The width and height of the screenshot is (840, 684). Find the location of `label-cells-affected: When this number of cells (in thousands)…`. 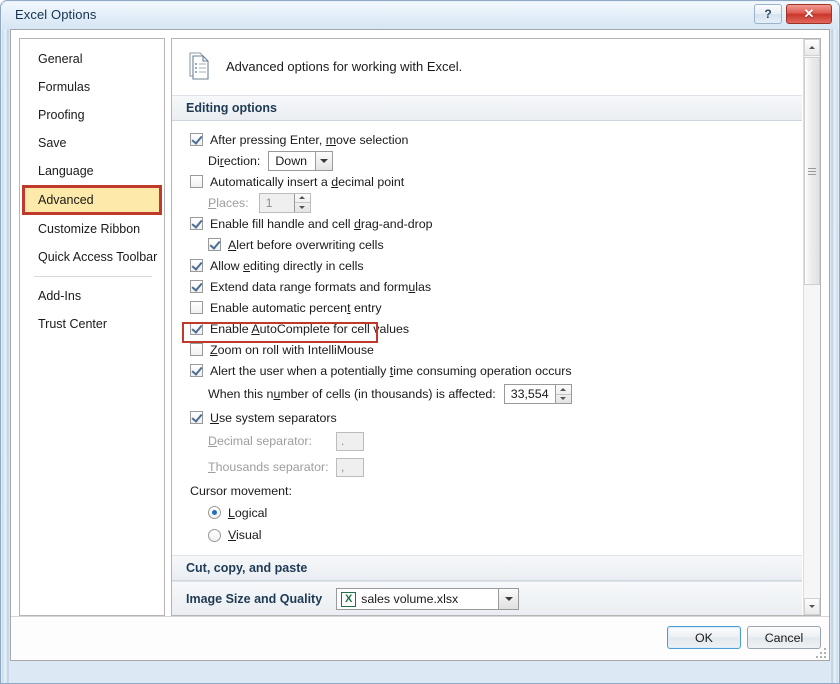

label-cells-affected: When this number of cells (in thousands)… is located at coordinates (352, 394).